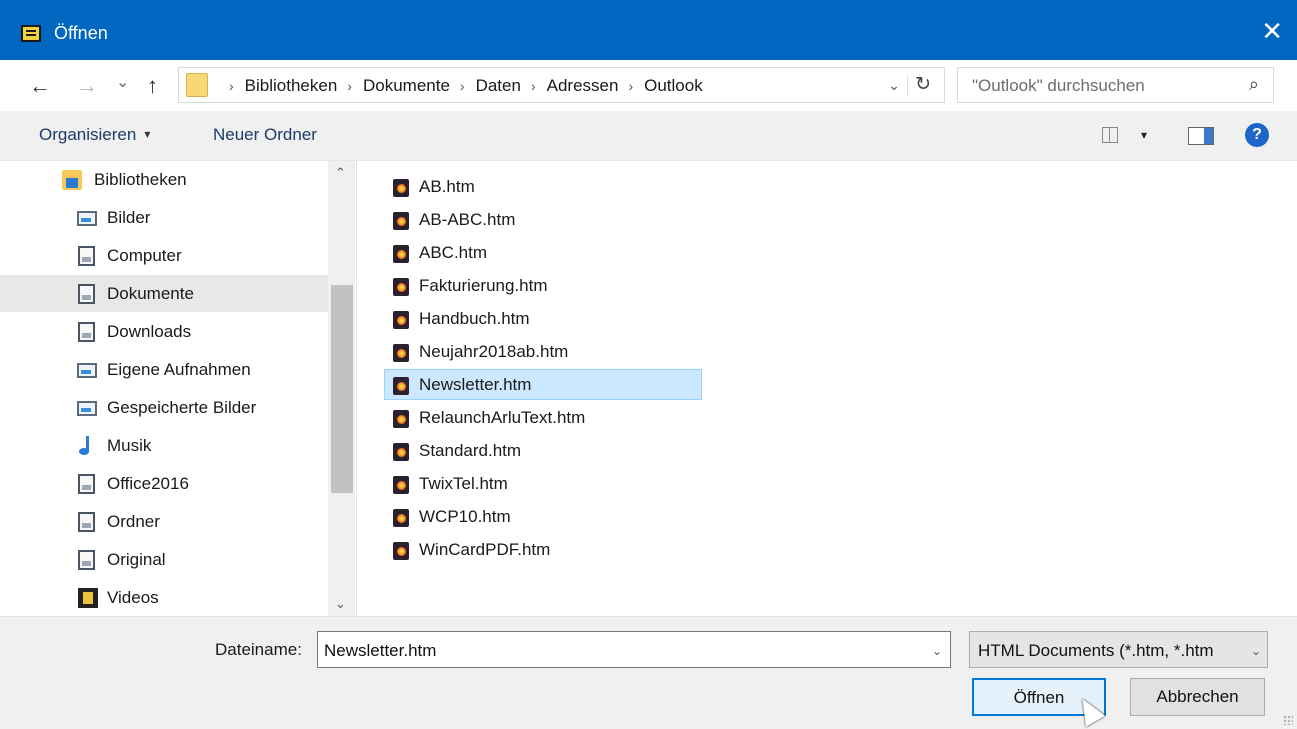  I want to click on folder-icon, so click(197, 85).